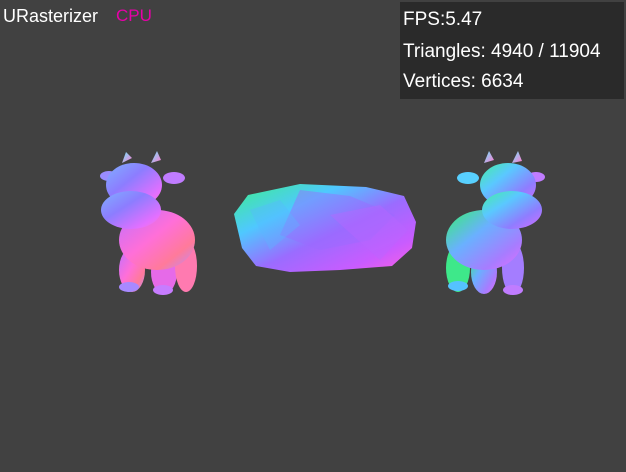  I want to click on vertex-count-readout: Vertices: 6634, so click(463, 81).